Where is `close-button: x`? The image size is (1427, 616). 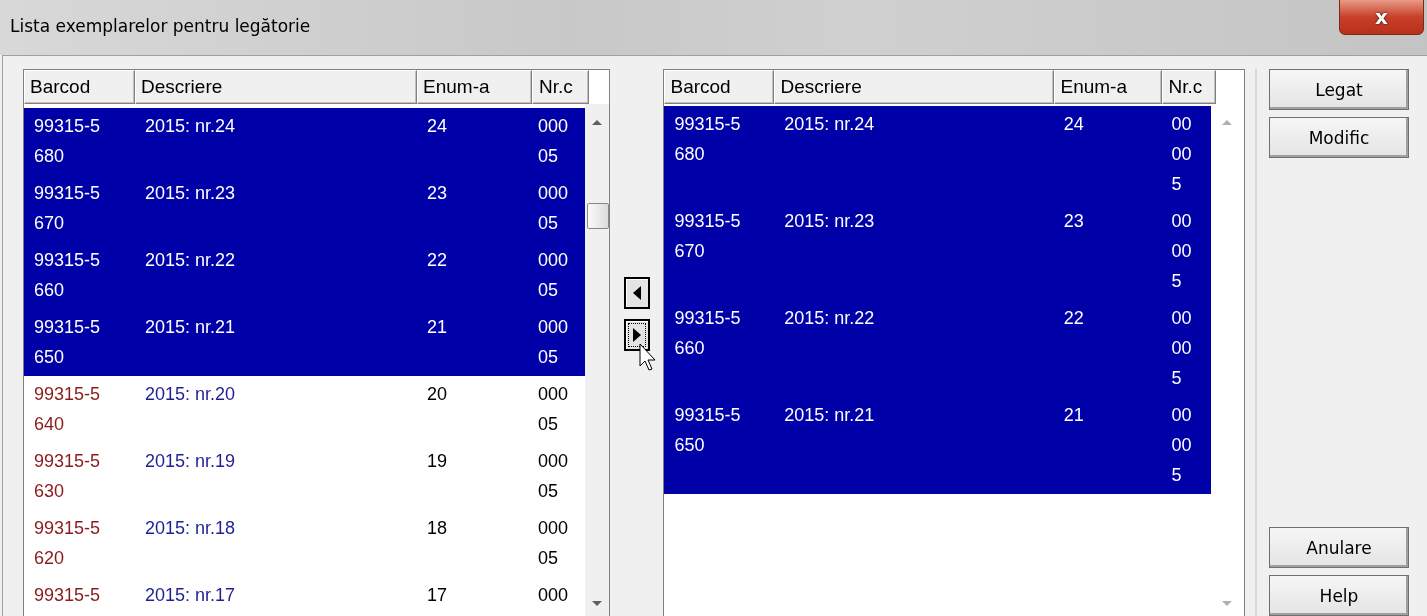
close-button: x is located at coordinates (1381, 17).